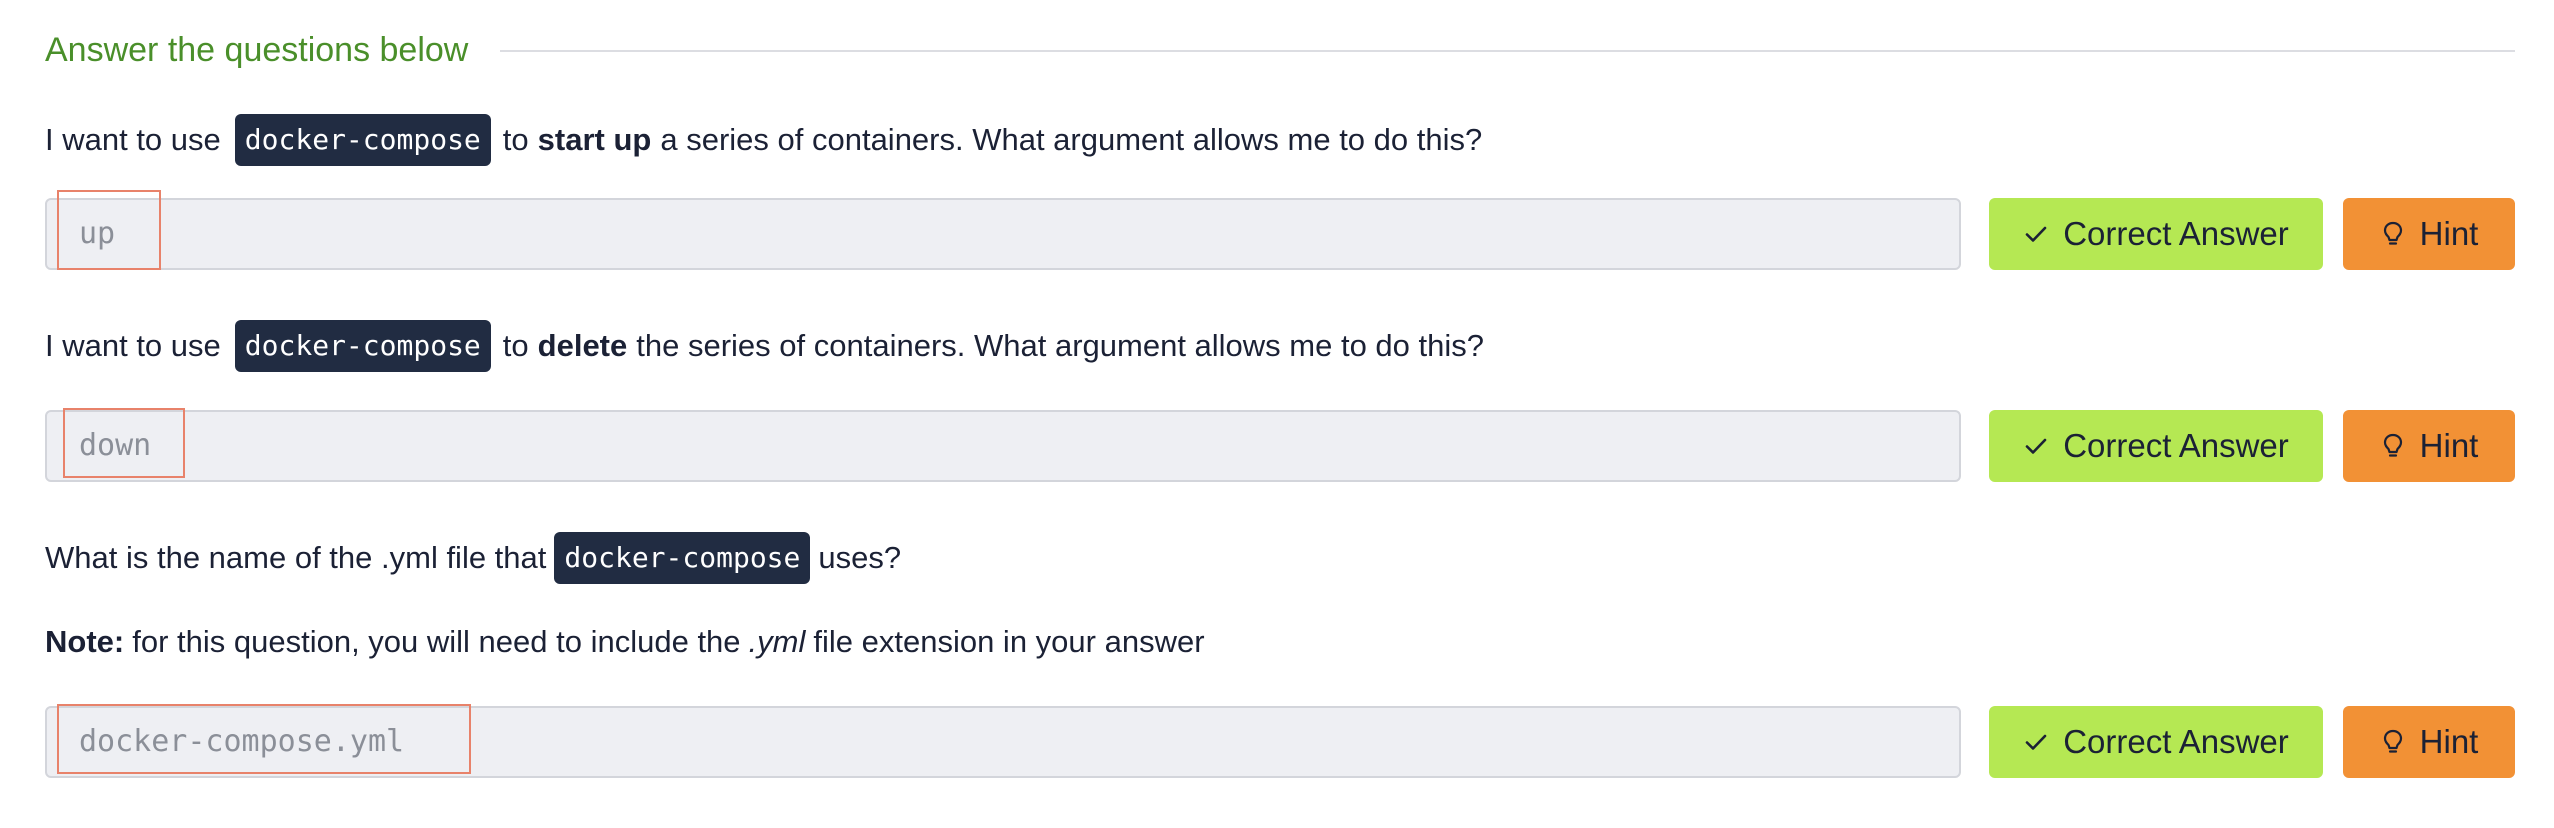 This screenshot has height=828, width=2554. I want to click on section-title: Answer the questions below, so click(257, 49).